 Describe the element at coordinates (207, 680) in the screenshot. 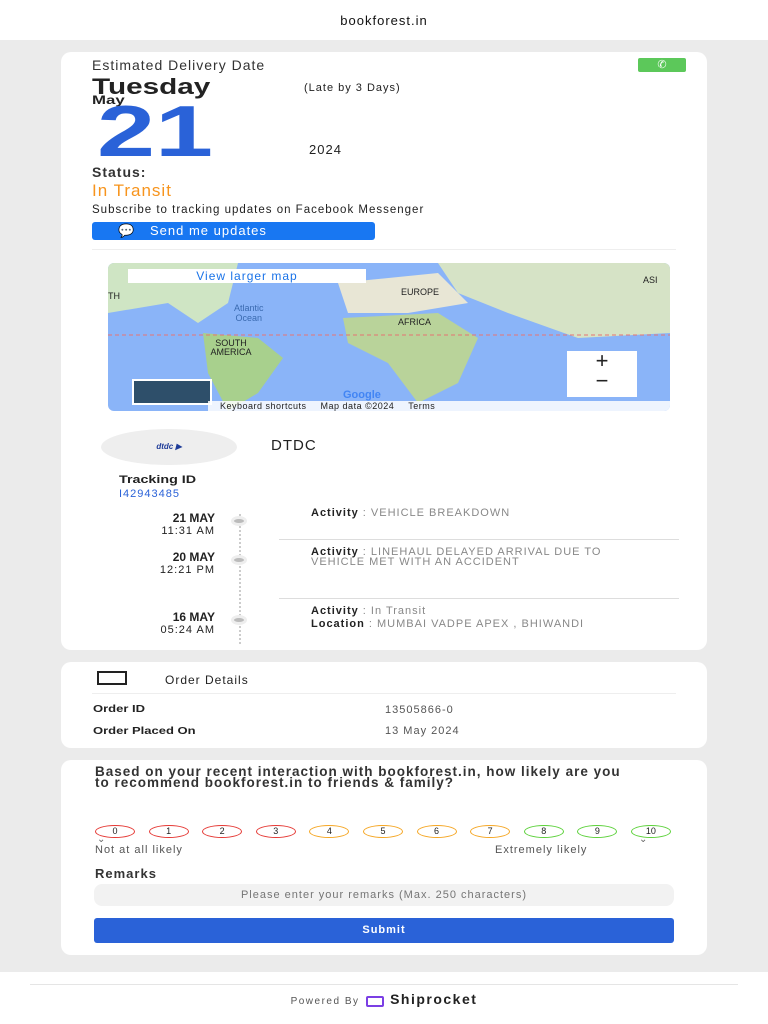

I see `order-title: Order Details` at that location.